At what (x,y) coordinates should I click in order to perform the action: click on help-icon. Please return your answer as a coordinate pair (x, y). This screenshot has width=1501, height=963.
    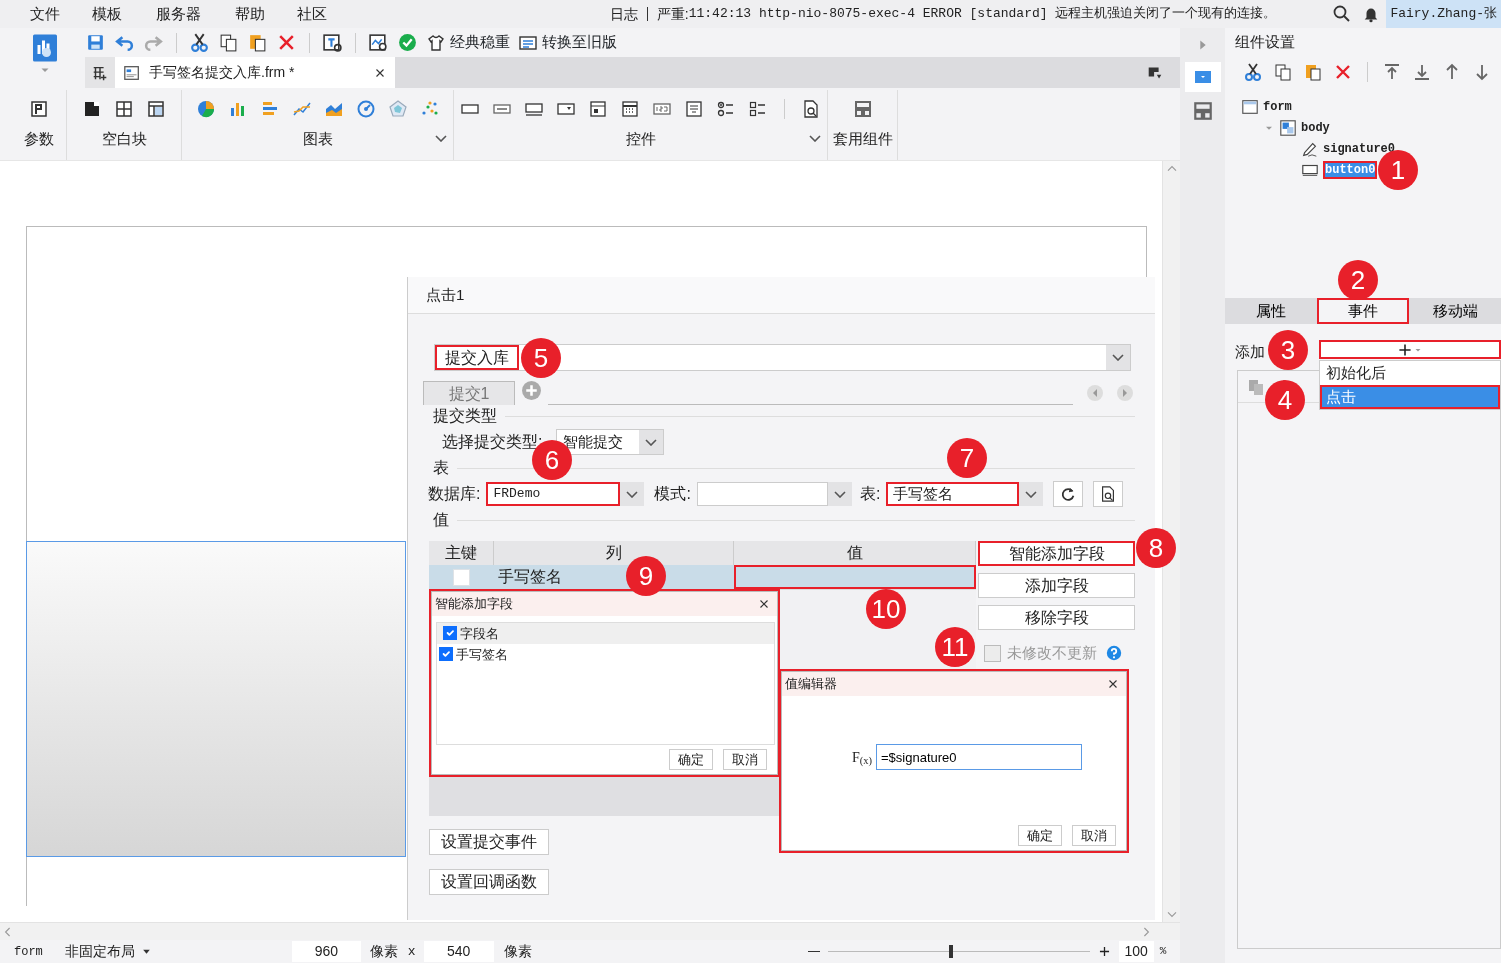
    Looking at the image, I should click on (1114, 653).